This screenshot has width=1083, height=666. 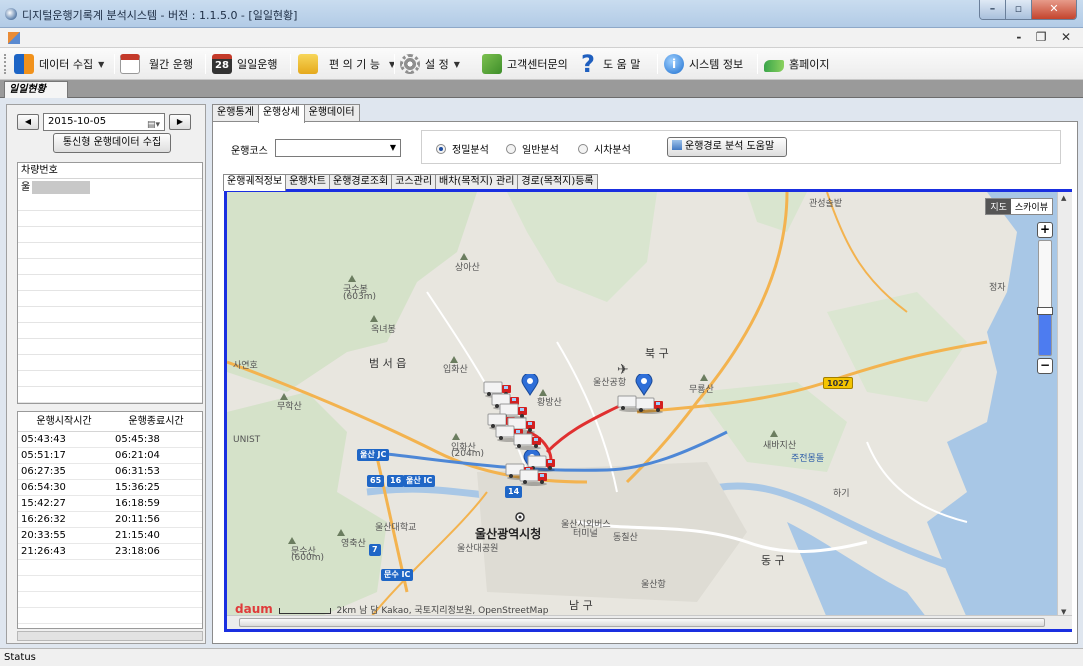 What do you see at coordinates (809, 64) in the screenshot?
I see `homepage-label: 홈페이지` at bounding box center [809, 64].